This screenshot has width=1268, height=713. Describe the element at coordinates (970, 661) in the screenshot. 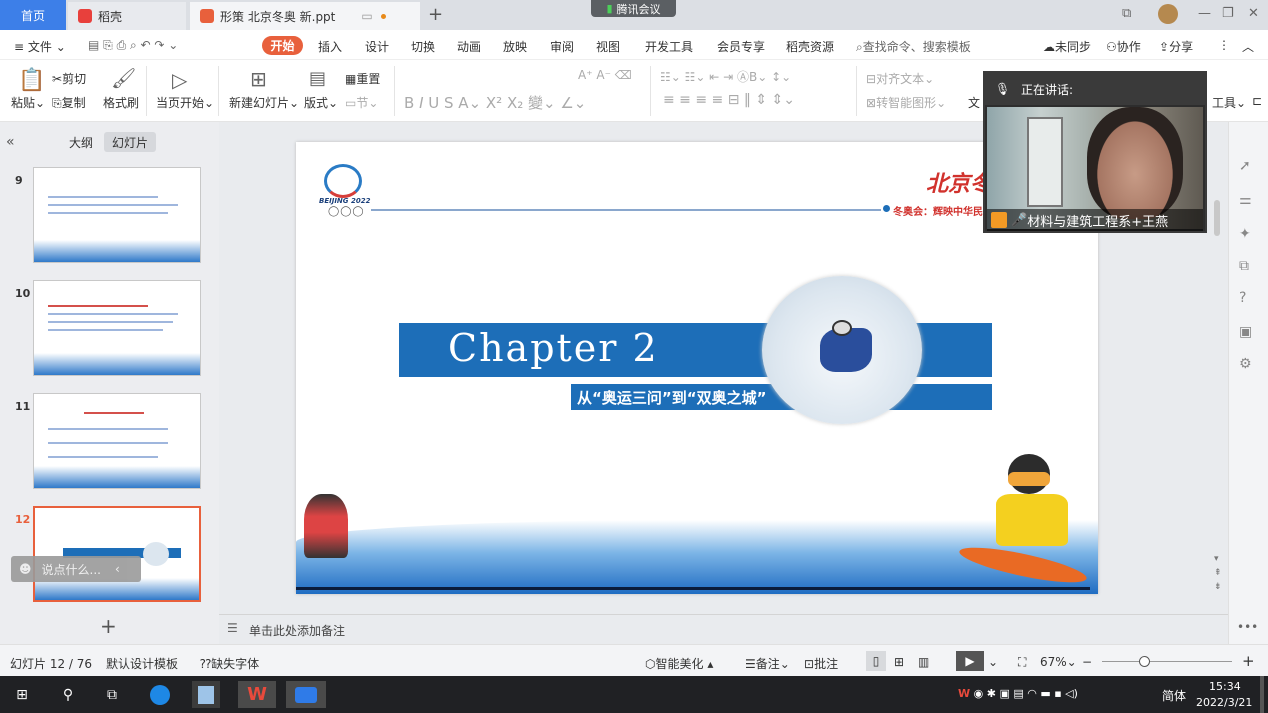

I see `play-slideshow-button: ▶` at that location.